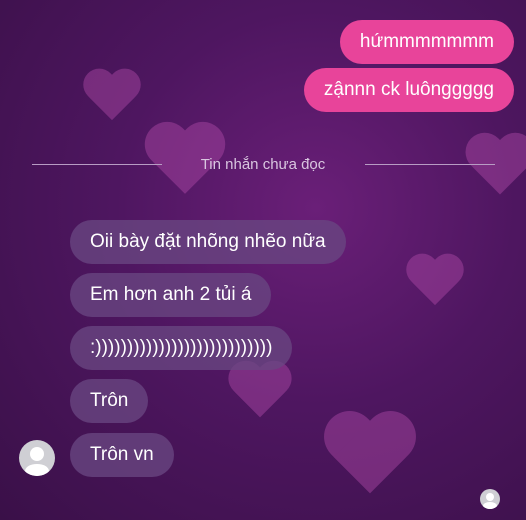 This screenshot has height=520, width=526. What do you see at coordinates (430, 164) in the screenshot?
I see `divider-line-right` at bounding box center [430, 164].